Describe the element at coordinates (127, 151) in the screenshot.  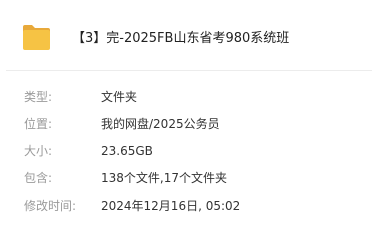
I see `size-value: 23.65GB` at that location.